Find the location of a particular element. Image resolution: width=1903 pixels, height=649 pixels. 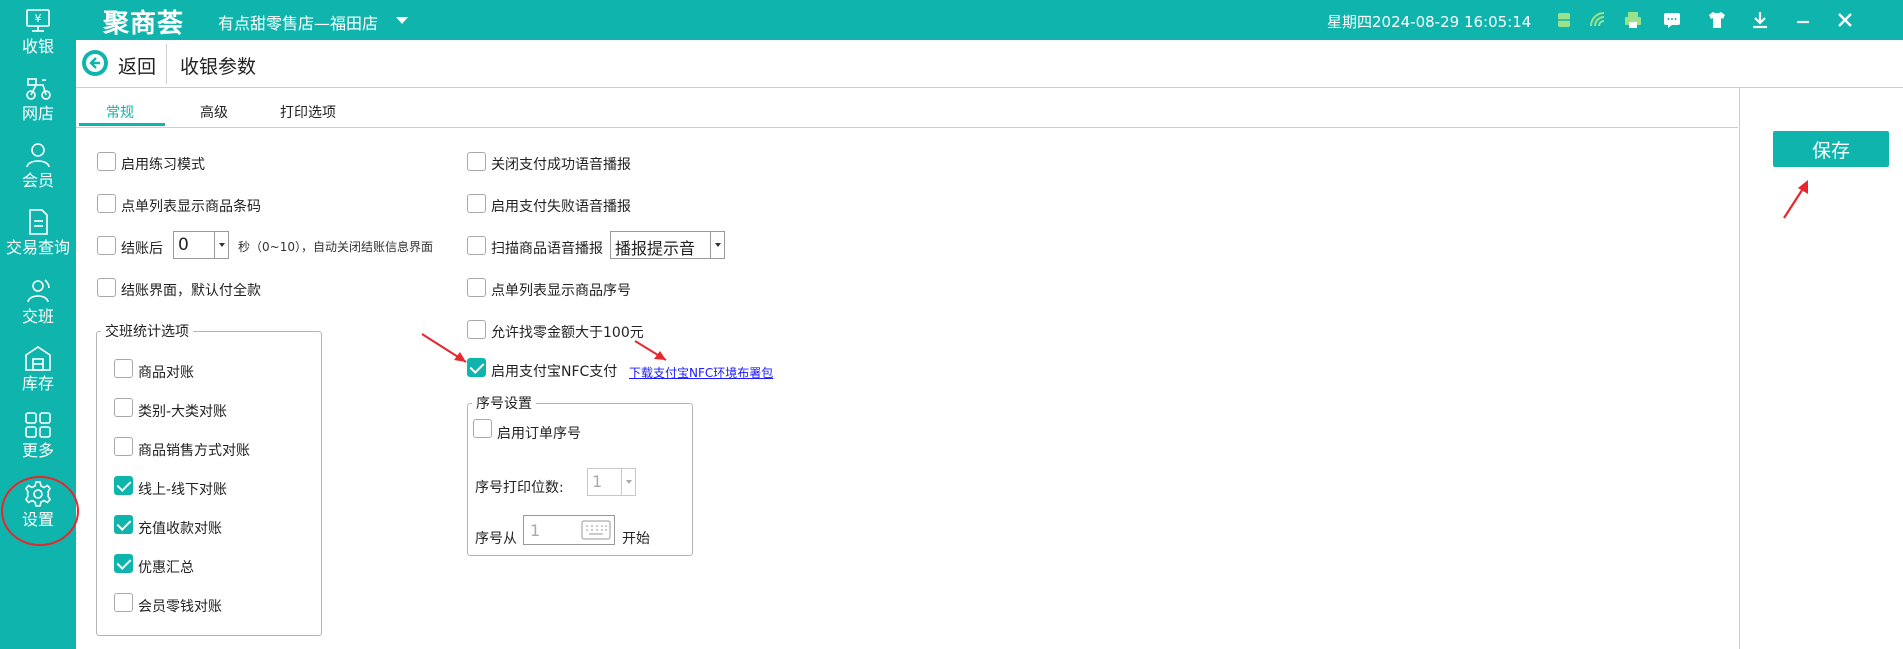

sidebar-item-label: 设置 is located at coordinates (37, 519).